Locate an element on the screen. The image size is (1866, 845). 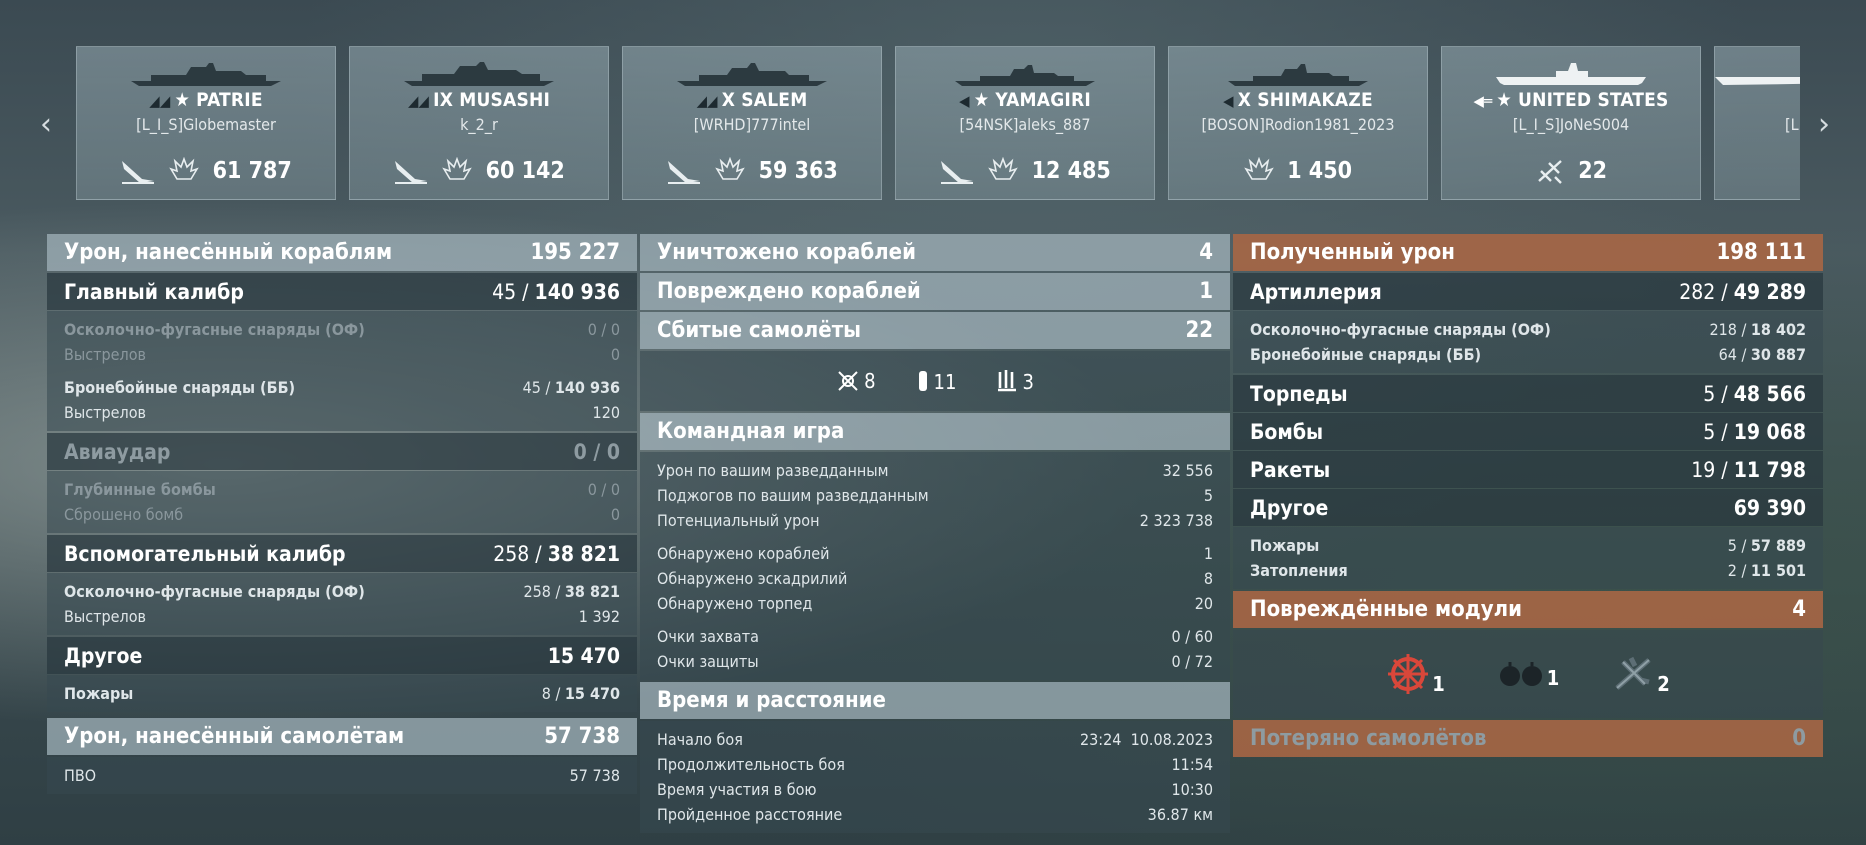
ship-card: ◢◢ X SALEM [WRHD]777intel 59 363 is located at coordinates (752, 123).